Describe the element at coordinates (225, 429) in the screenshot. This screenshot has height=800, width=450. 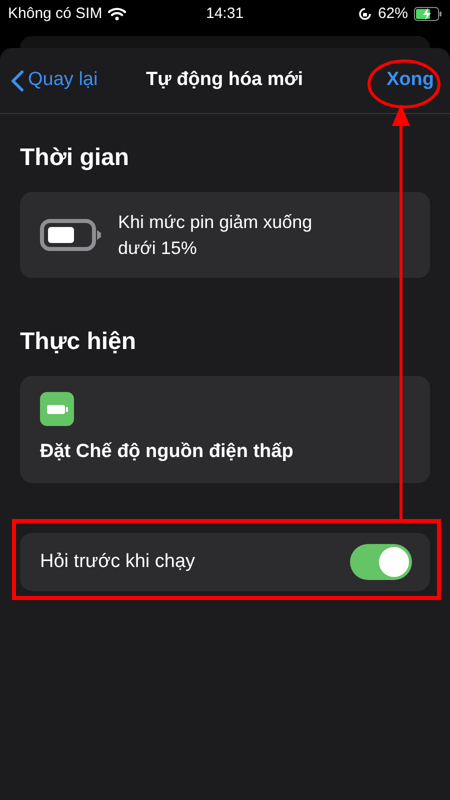
I see `action-card: Đặt Chế độ nguồn điện thấp` at that location.